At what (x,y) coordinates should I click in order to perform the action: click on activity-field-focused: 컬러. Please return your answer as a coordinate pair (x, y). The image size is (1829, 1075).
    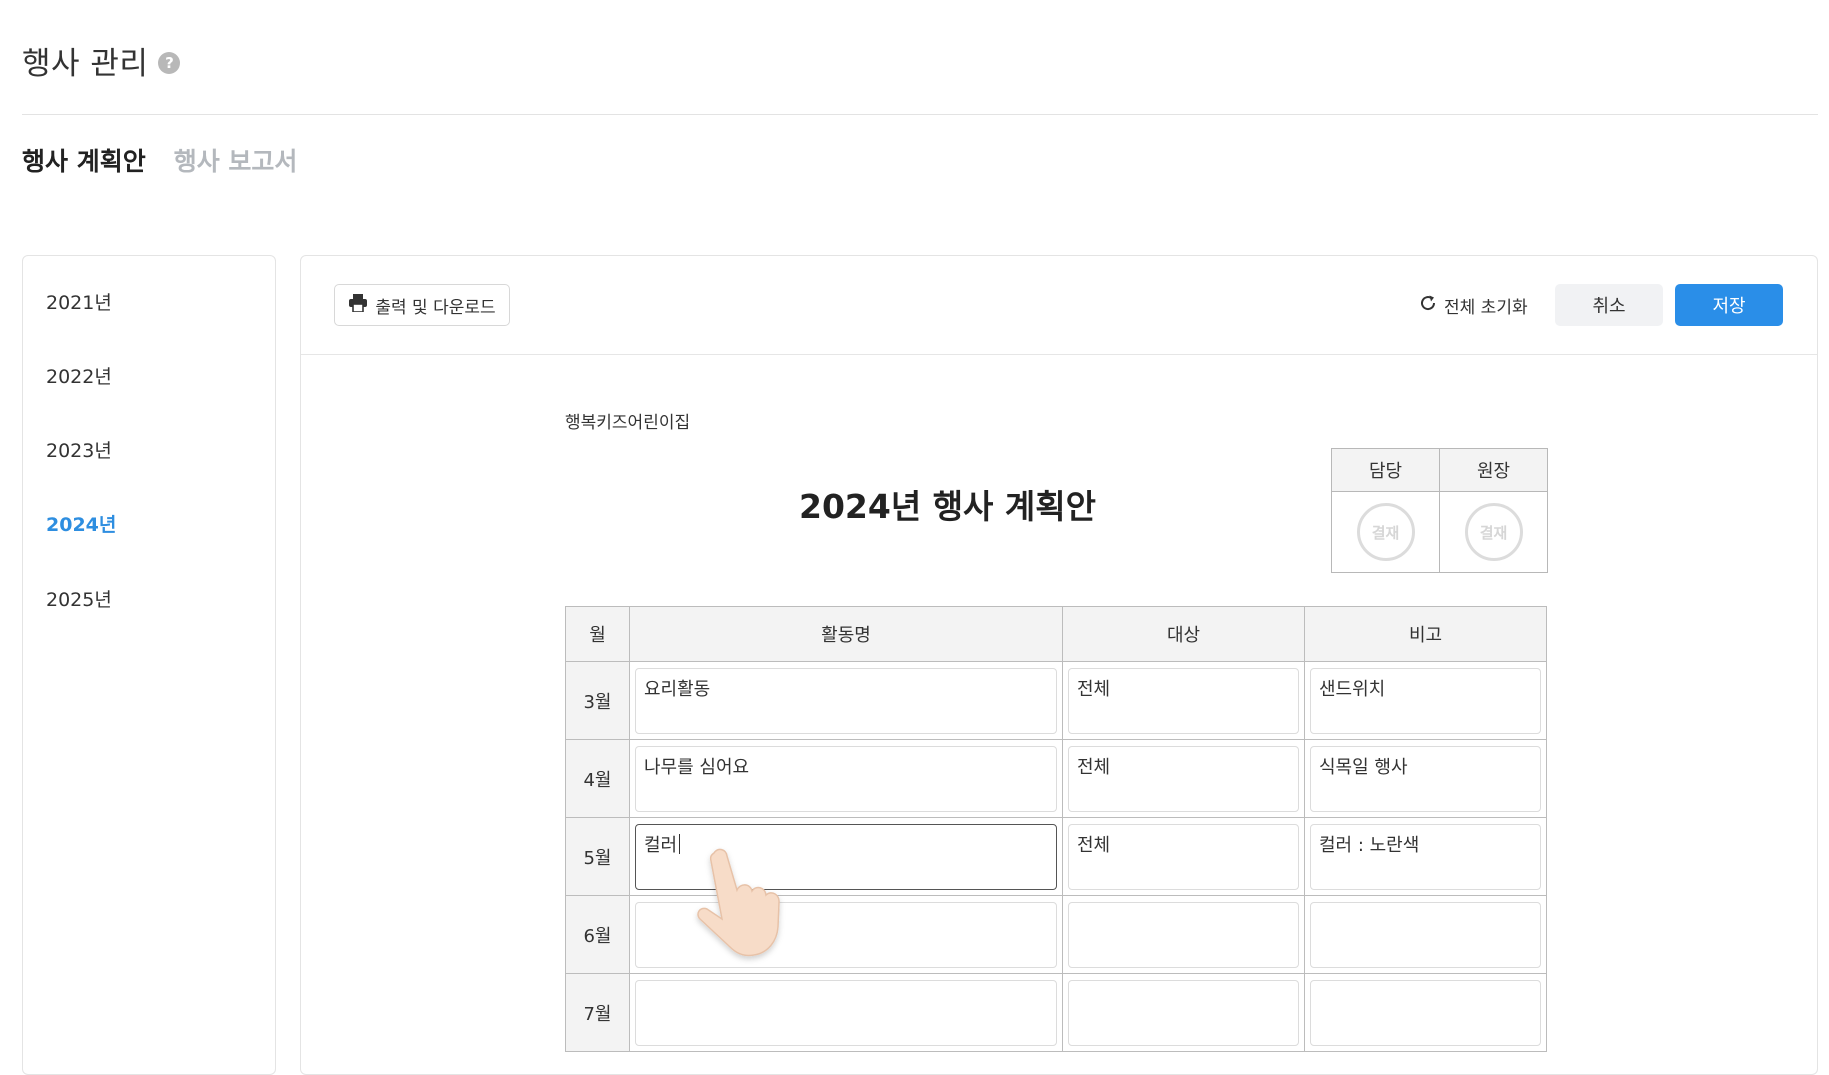
    Looking at the image, I should click on (846, 856).